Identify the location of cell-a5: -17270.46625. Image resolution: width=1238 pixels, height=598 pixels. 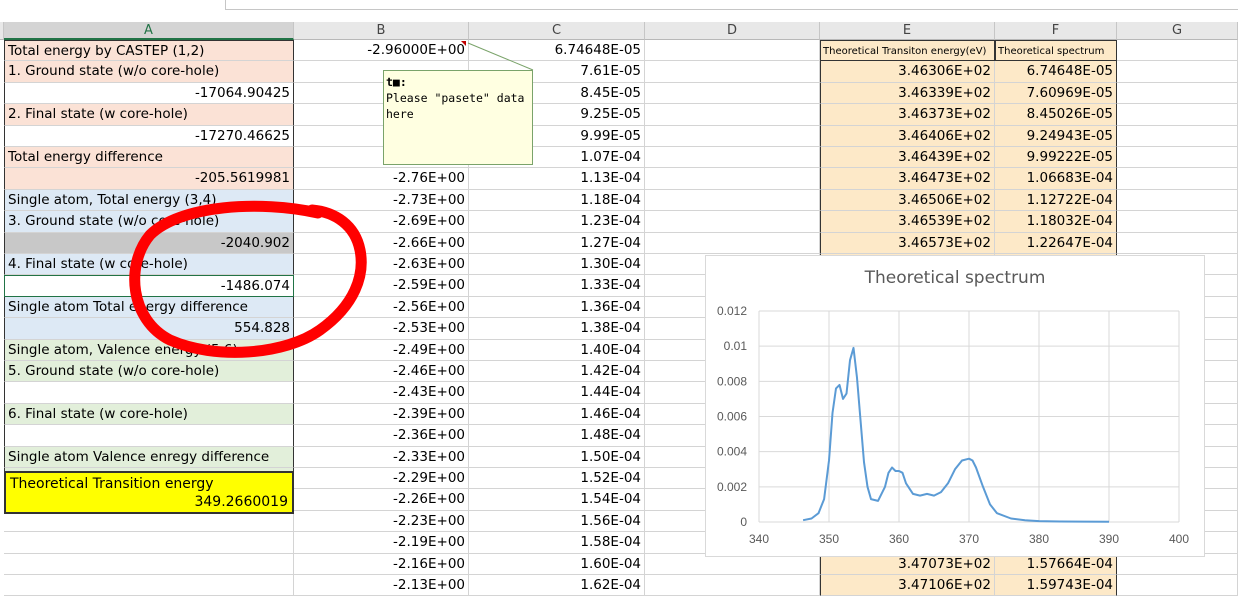
(149, 136).